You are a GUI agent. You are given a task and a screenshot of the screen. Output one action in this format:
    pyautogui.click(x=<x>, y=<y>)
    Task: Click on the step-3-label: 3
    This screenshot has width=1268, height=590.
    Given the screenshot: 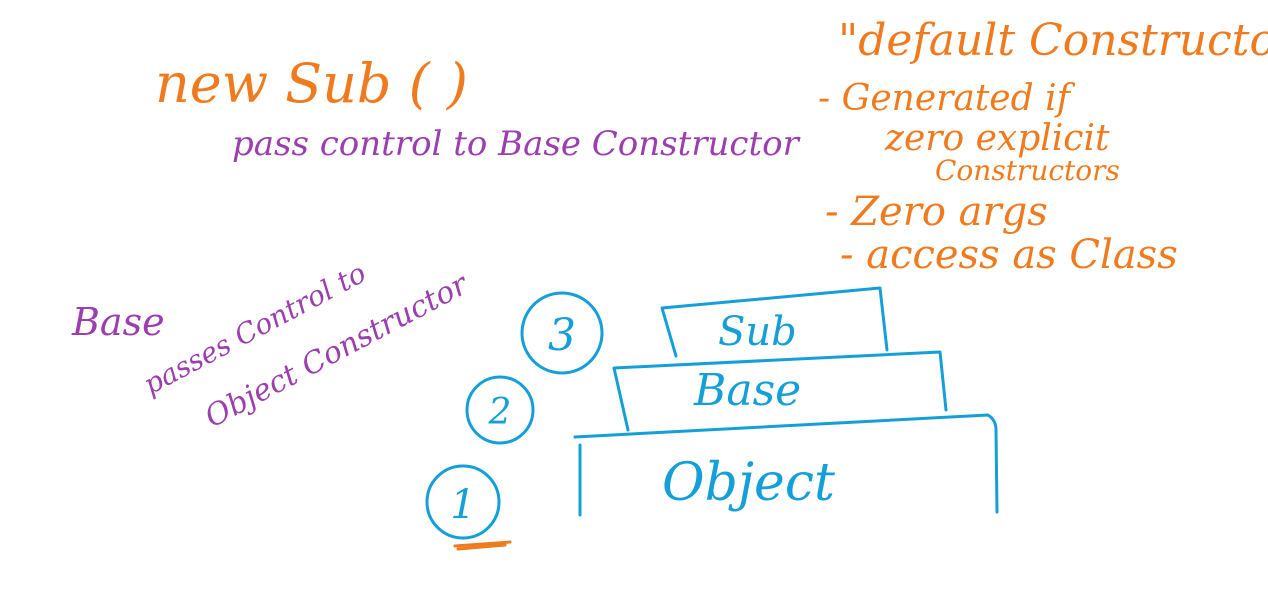 What is the action you would take?
    pyautogui.click(x=562, y=335)
    